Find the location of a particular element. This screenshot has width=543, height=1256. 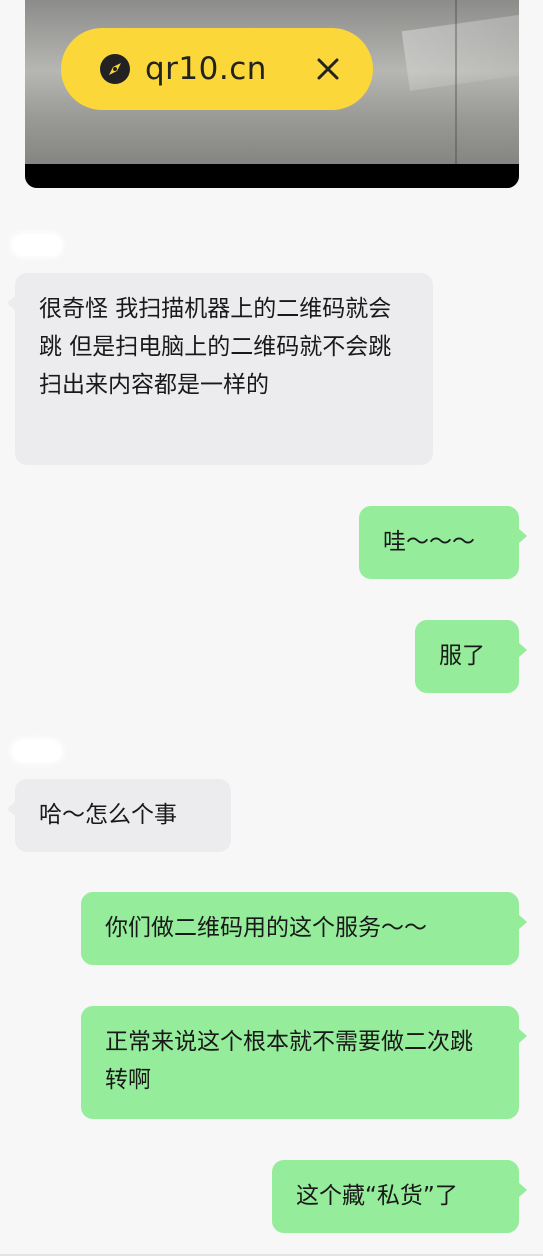

url-pill: qr10.cn is located at coordinates (217, 69).